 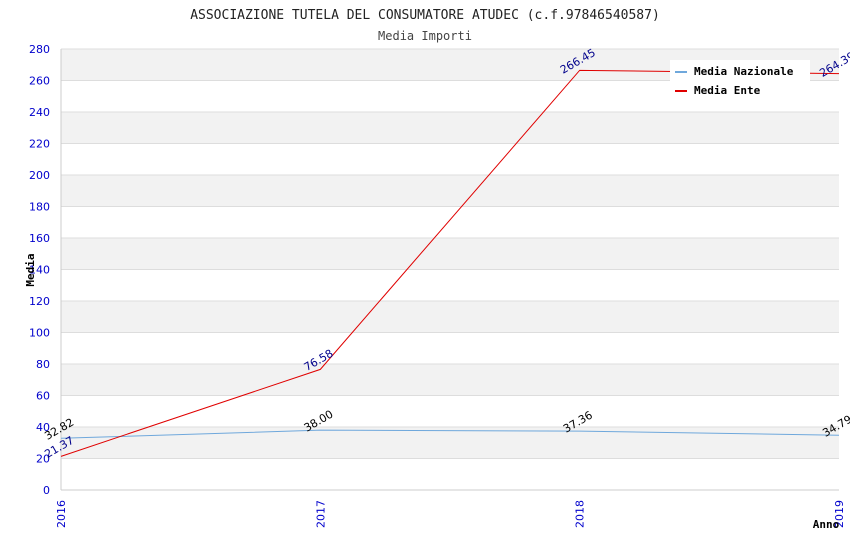 I want to click on y-tick-label: 60, so click(x=43, y=396).